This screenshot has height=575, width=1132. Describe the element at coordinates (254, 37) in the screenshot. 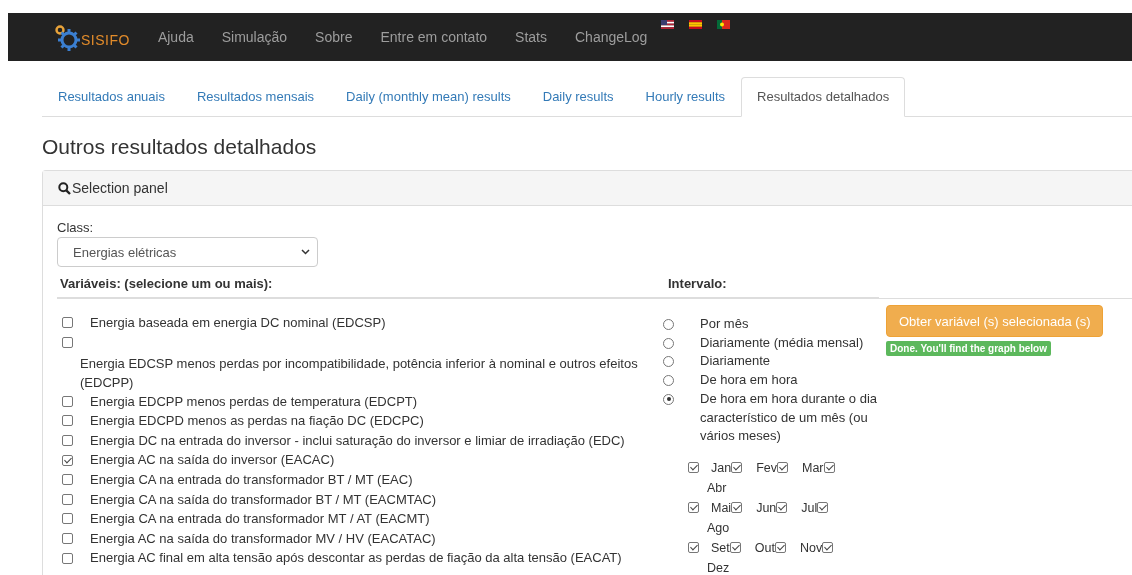

I see `nav-link: Simulação` at that location.